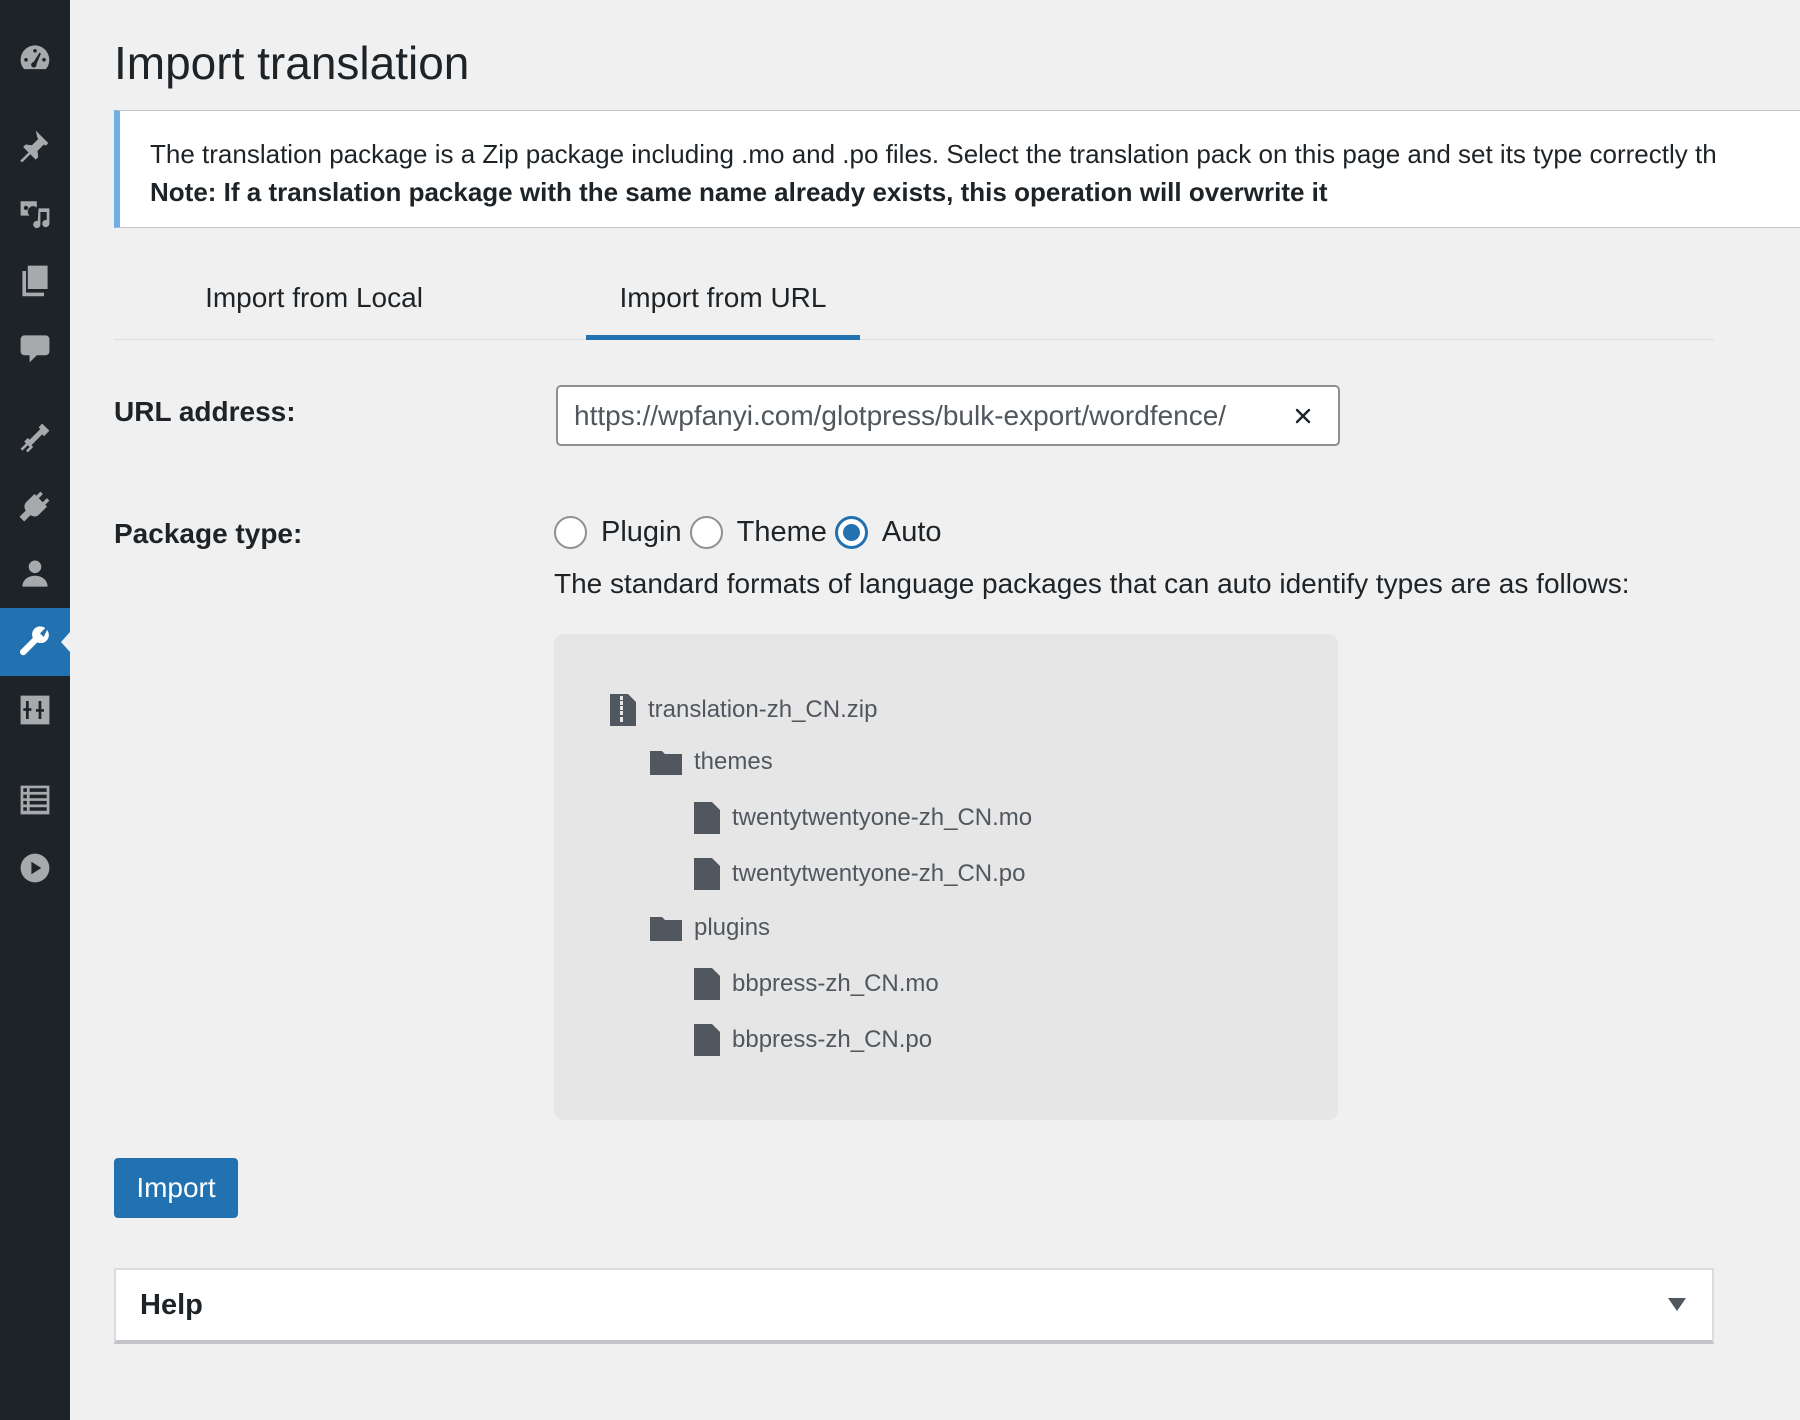 The width and height of the screenshot is (1800, 1420). What do you see at coordinates (835, 983) in the screenshot?
I see `tree-file-label: bbpress-zh_CN.mo` at bounding box center [835, 983].